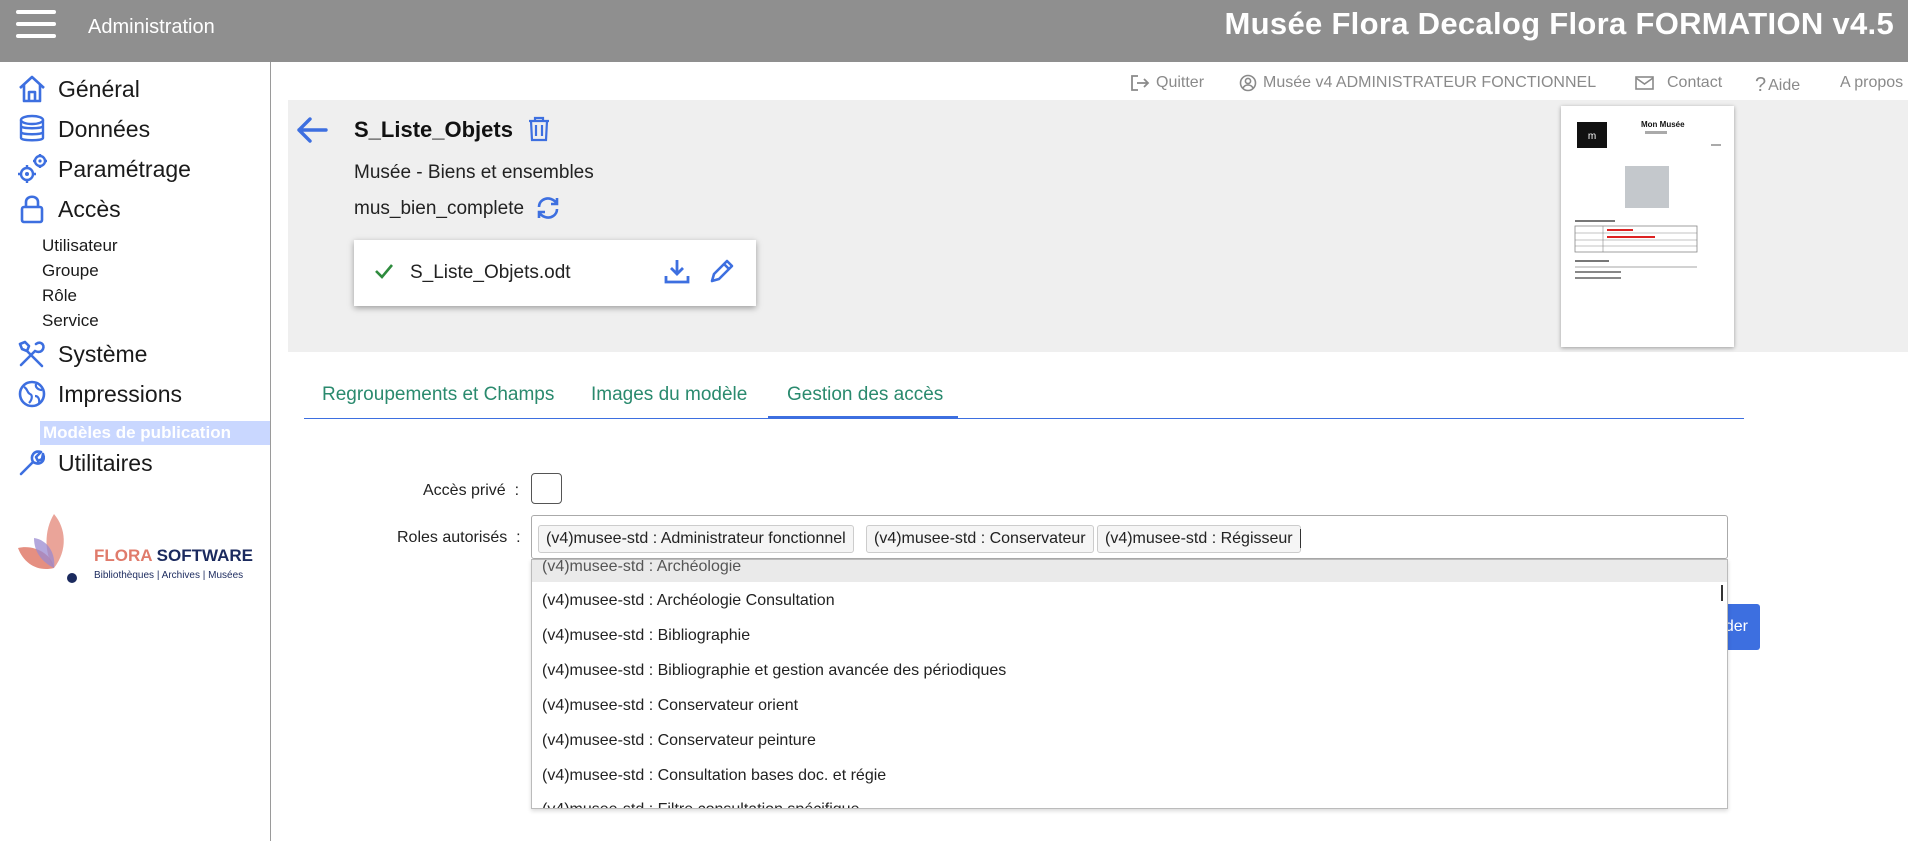 Image resolution: width=1908 pixels, height=841 pixels. I want to click on dropdown-option: (v4)musee-std : Archéologie, so click(641, 568).